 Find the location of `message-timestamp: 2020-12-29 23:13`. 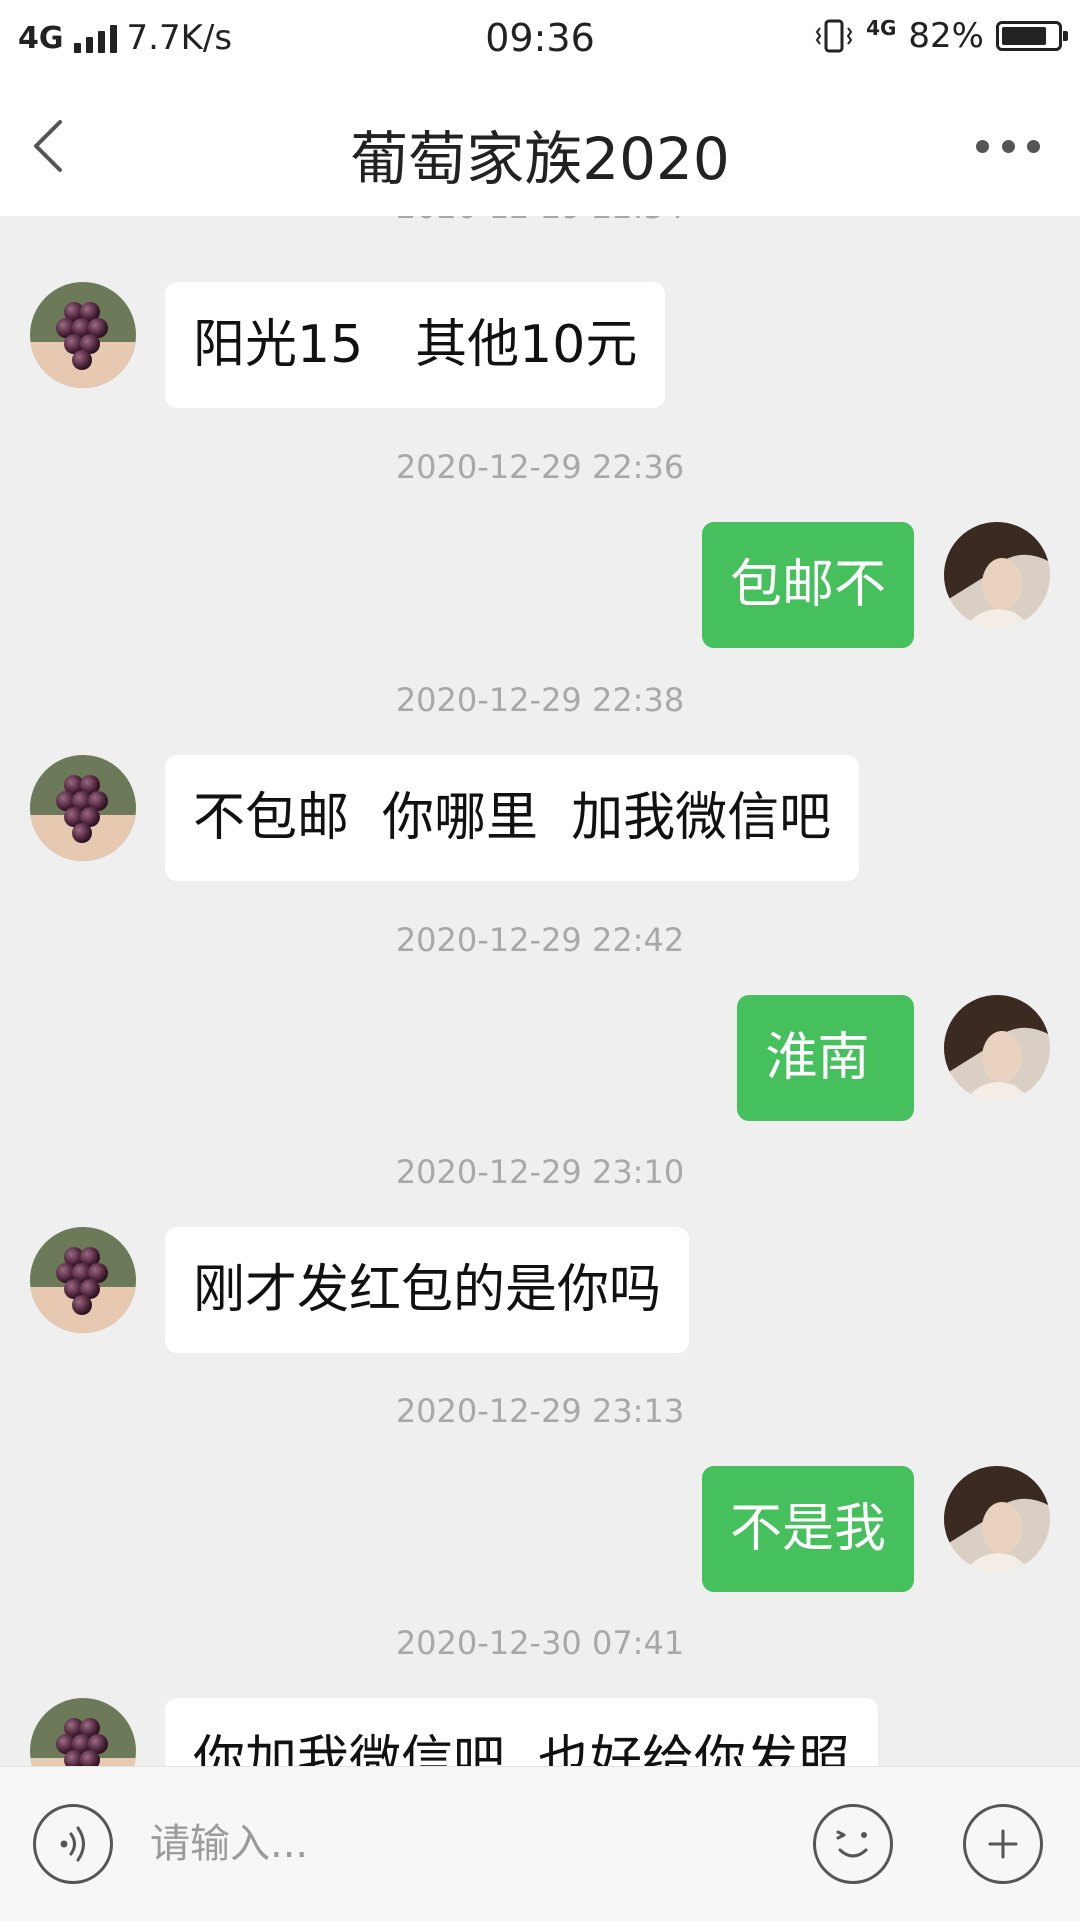

message-timestamp: 2020-12-29 23:13 is located at coordinates (540, 1411).